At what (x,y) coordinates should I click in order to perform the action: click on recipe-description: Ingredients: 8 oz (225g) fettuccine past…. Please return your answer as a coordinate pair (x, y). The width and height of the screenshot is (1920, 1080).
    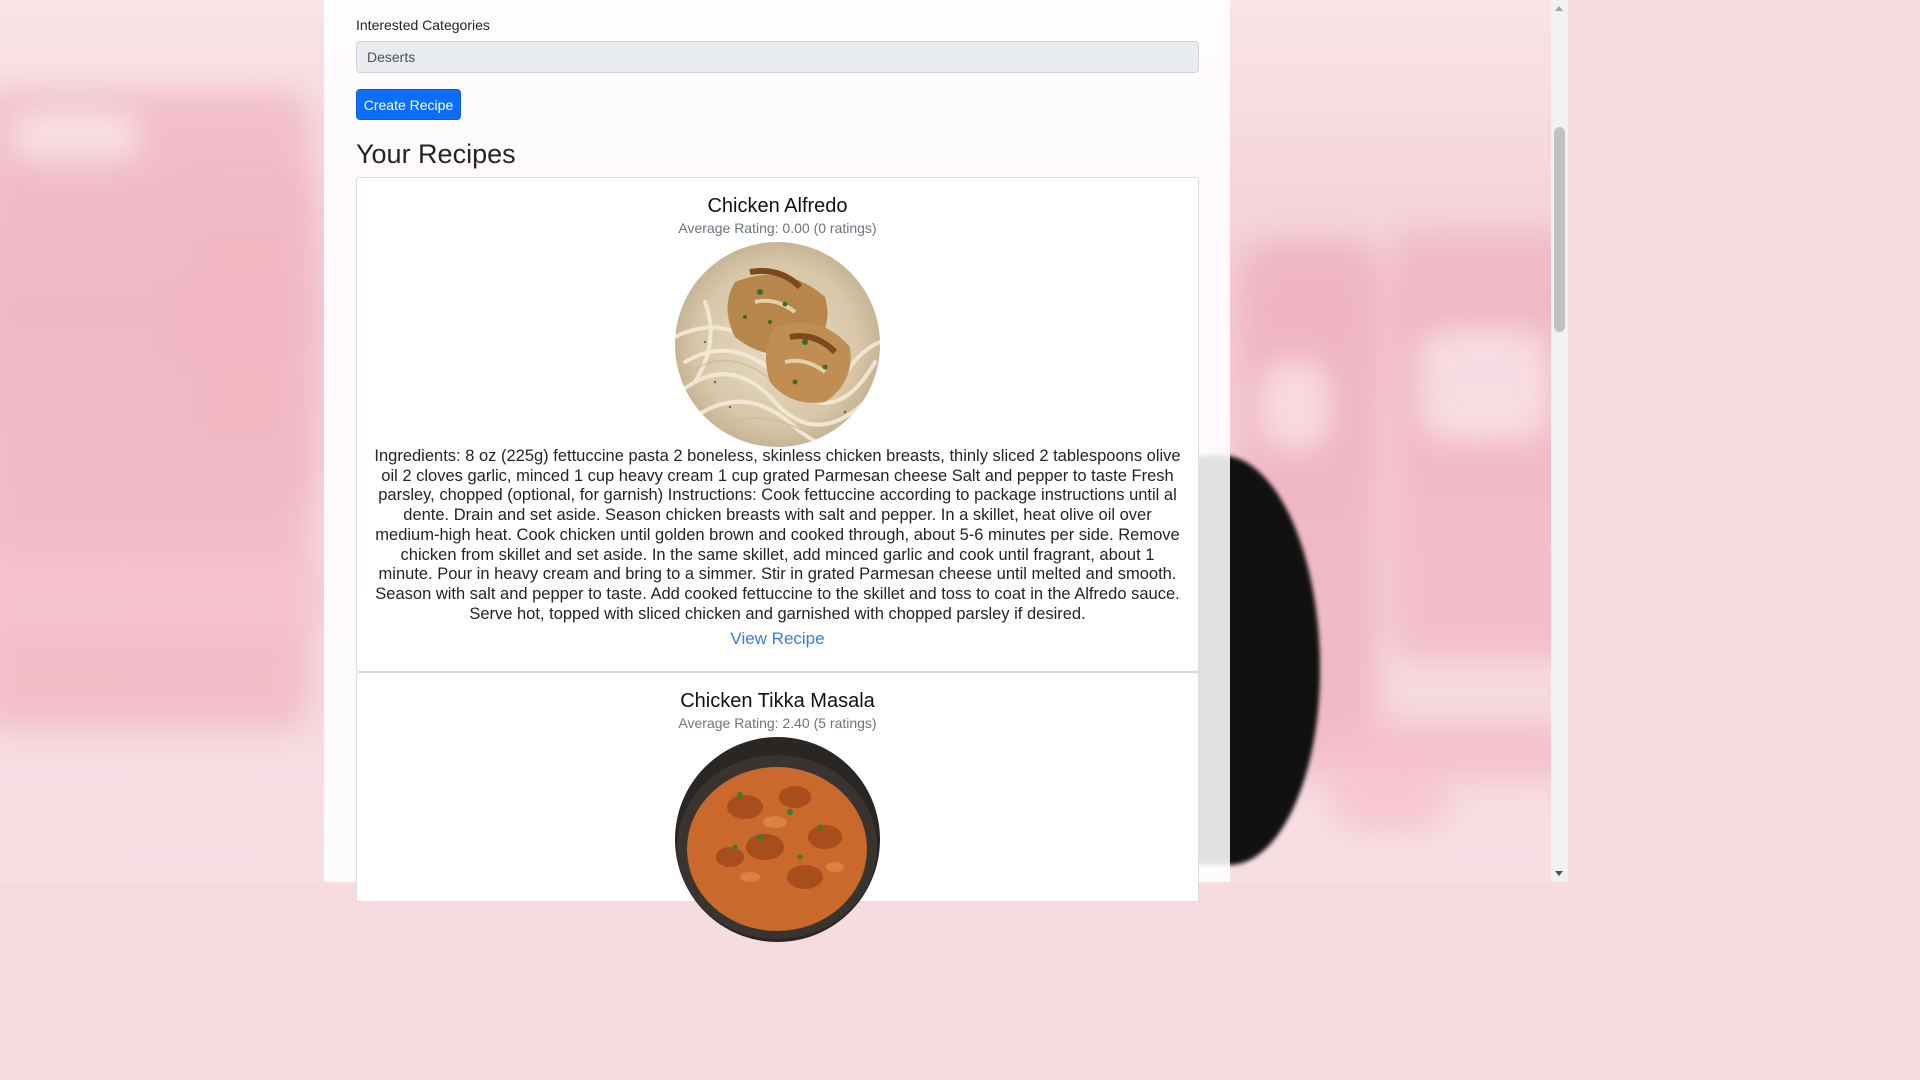
    Looking at the image, I should click on (777, 535).